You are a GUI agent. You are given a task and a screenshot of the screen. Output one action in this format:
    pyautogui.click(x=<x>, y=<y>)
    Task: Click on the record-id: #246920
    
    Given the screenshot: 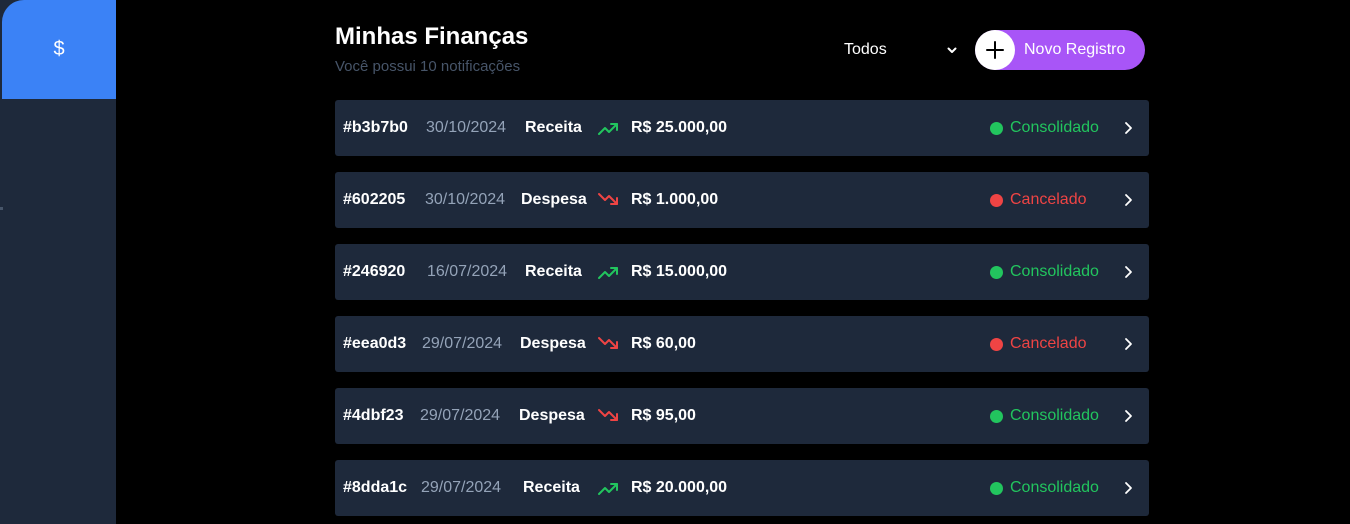 What is the action you would take?
    pyautogui.click(x=374, y=271)
    